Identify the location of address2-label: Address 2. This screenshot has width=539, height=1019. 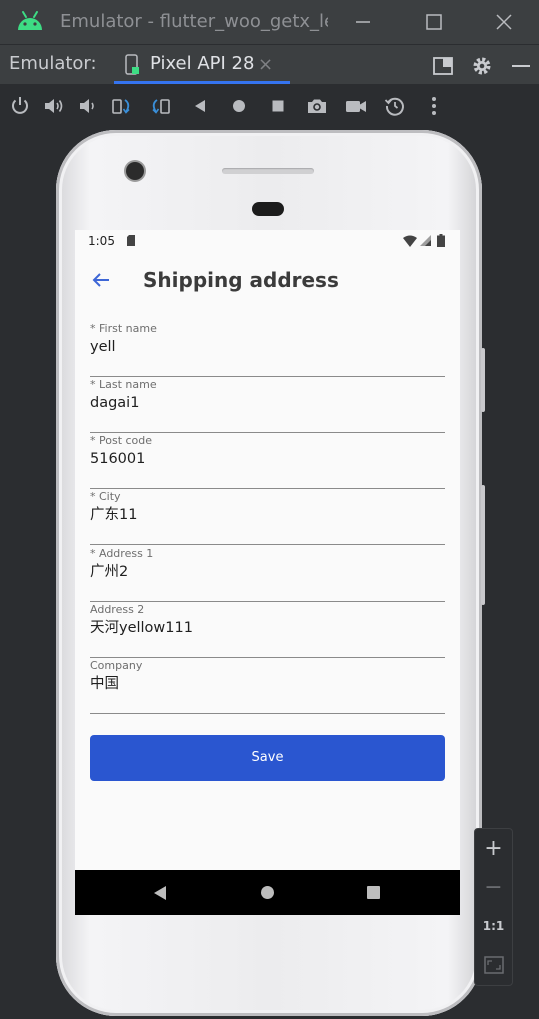
(117, 609).